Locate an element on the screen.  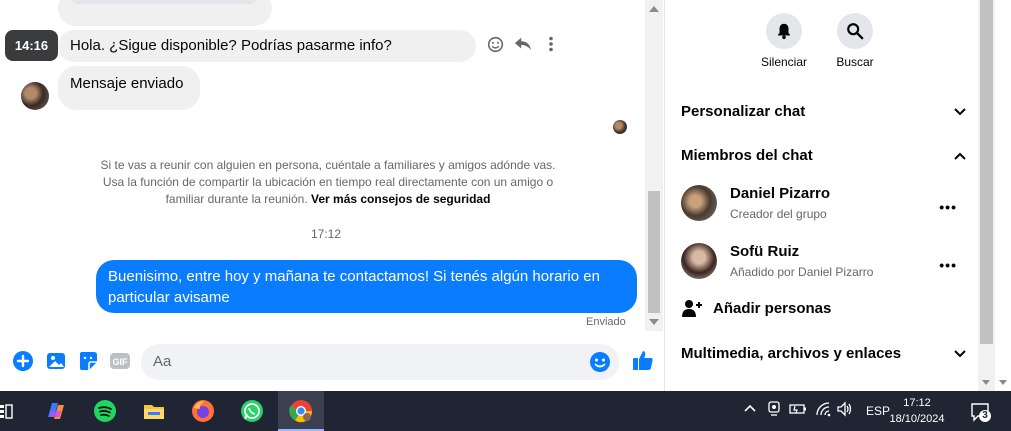
copilot-icon is located at coordinates (56, 411).